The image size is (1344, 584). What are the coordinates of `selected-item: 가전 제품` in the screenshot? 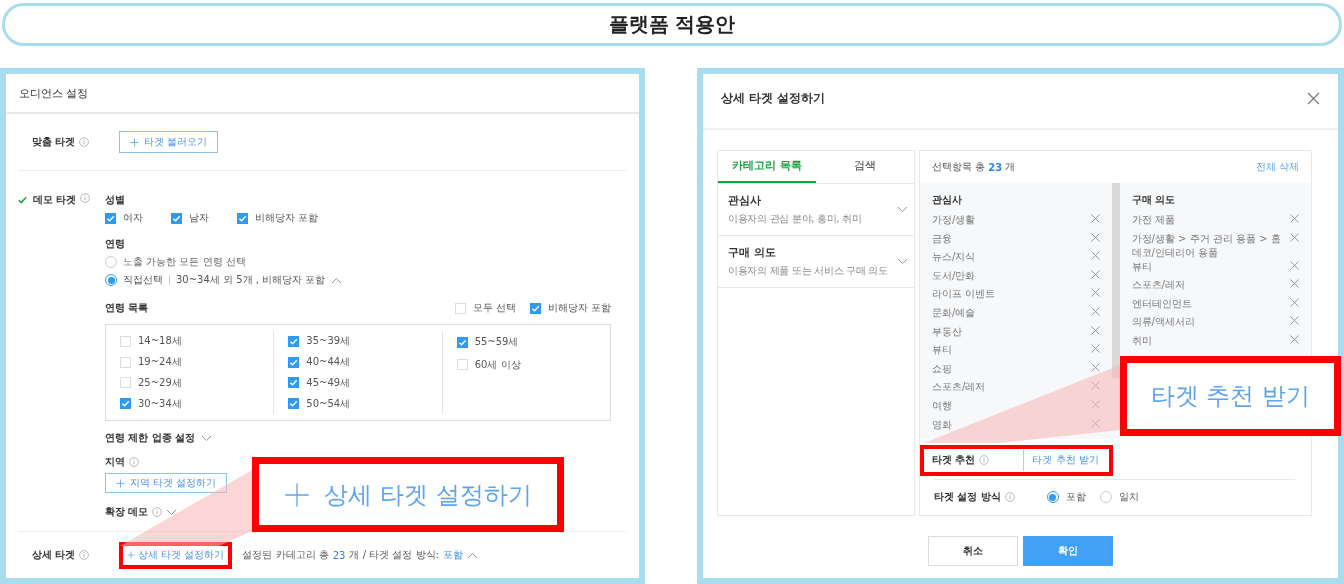 It's located at (1153, 220).